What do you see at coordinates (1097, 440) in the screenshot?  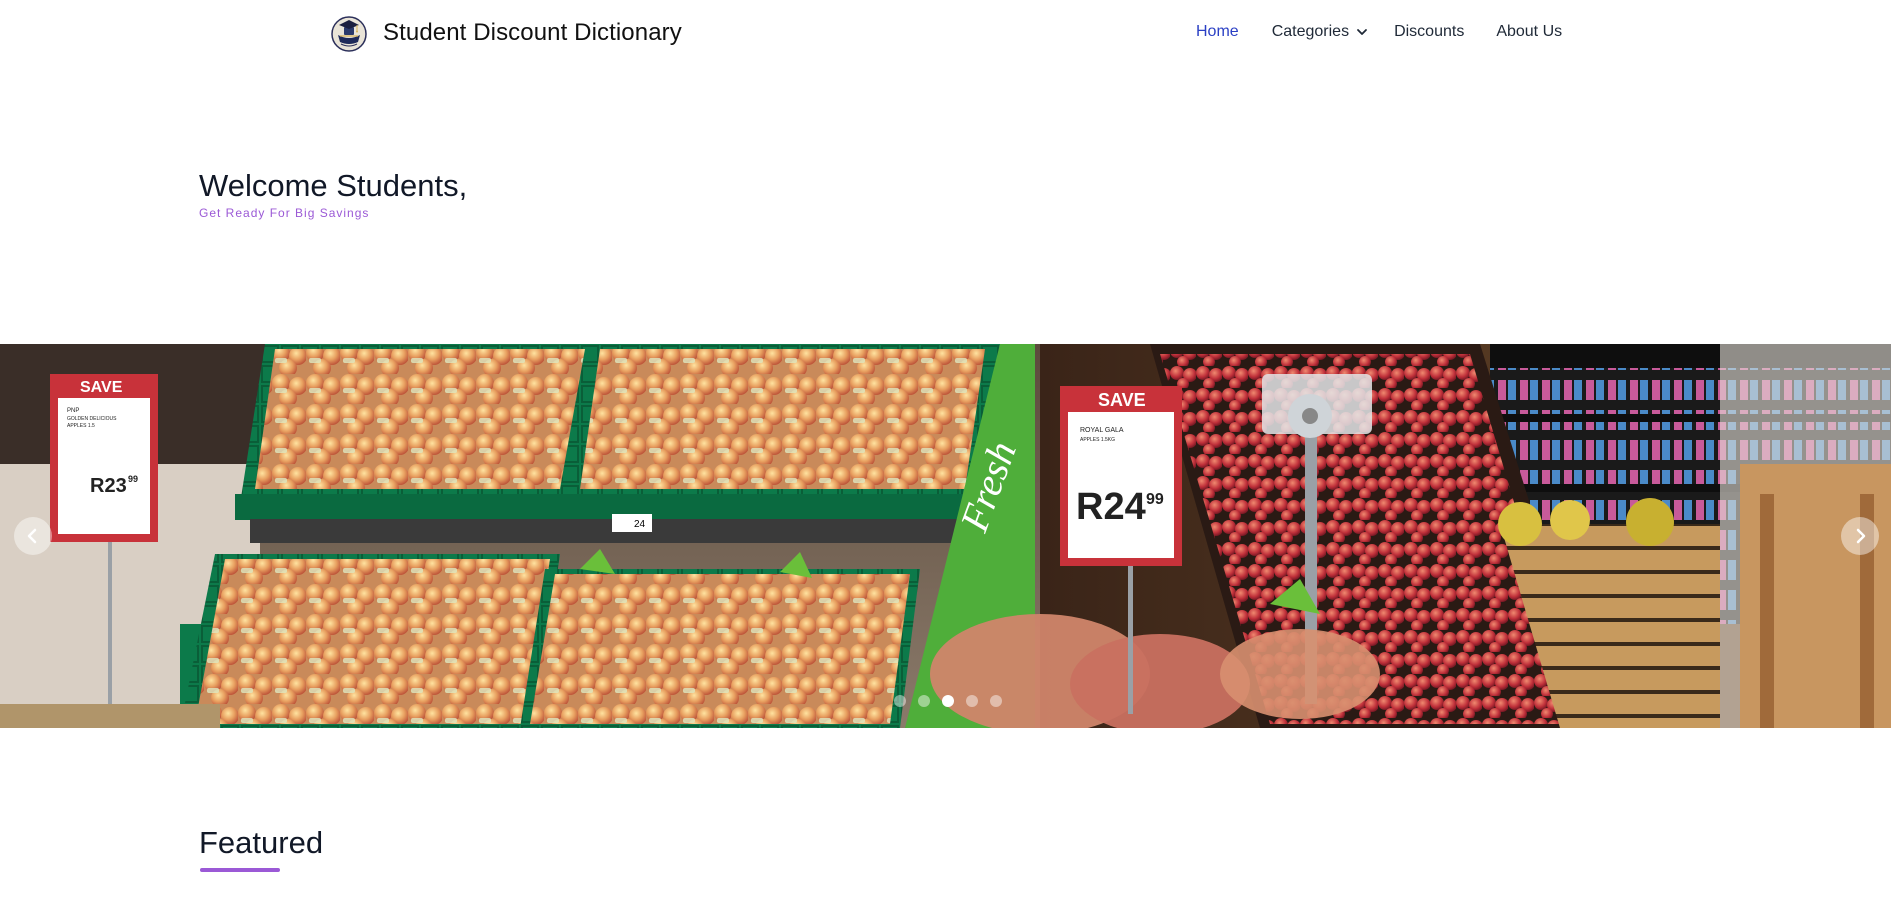 I see `right-sign-line2: APPLES 1.5KG` at bounding box center [1097, 440].